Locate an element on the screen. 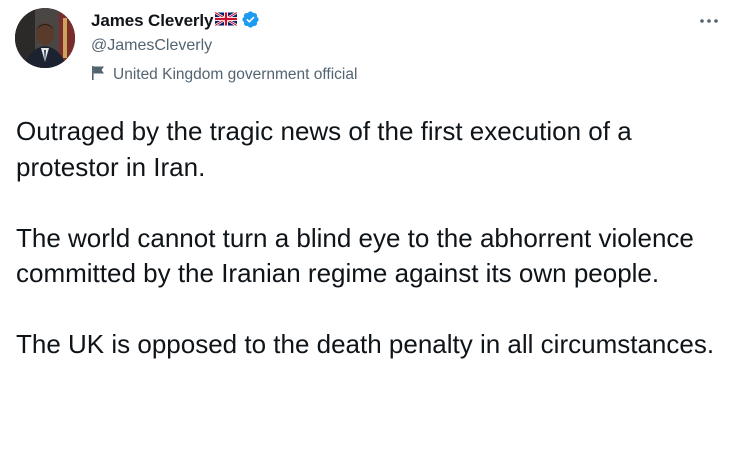  display-name: James Cleverly is located at coordinates (152, 21).